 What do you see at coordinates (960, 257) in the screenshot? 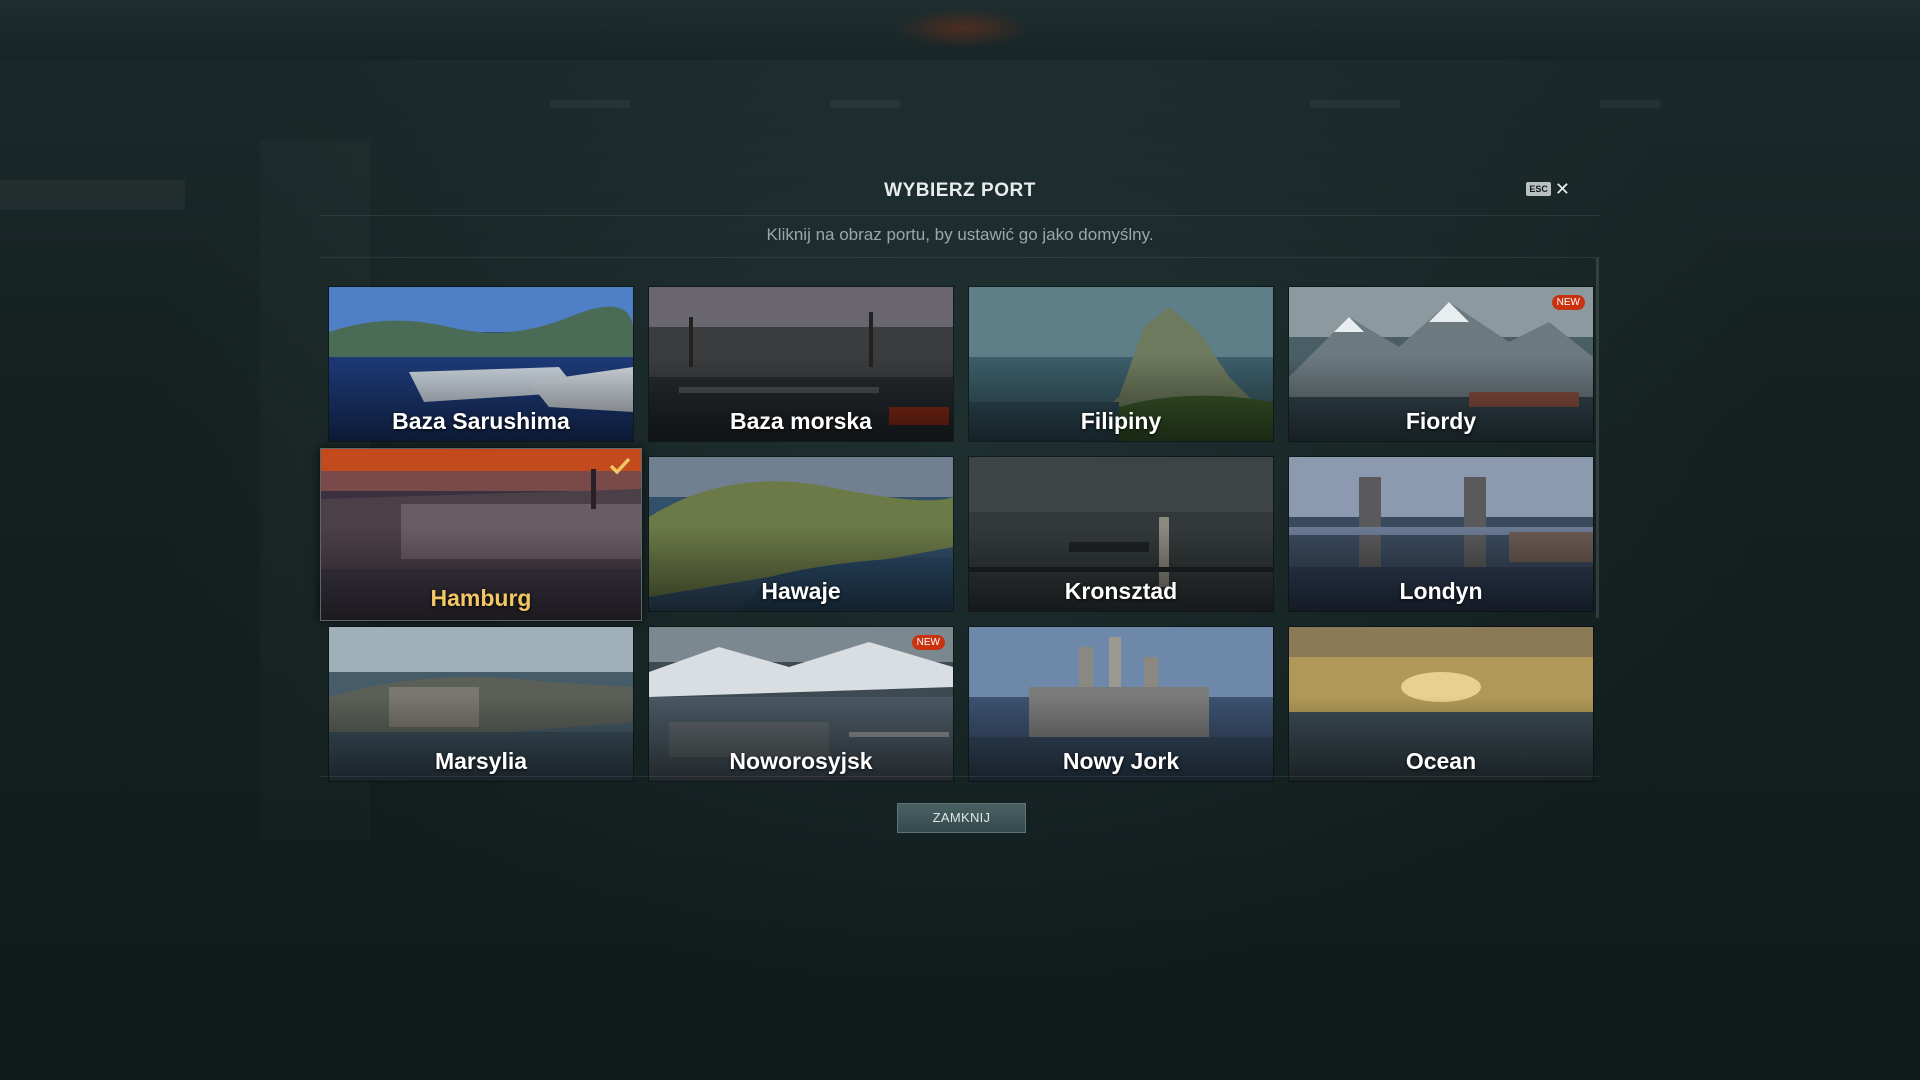
I see `subtitle-divider` at bounding box center [960, 257].